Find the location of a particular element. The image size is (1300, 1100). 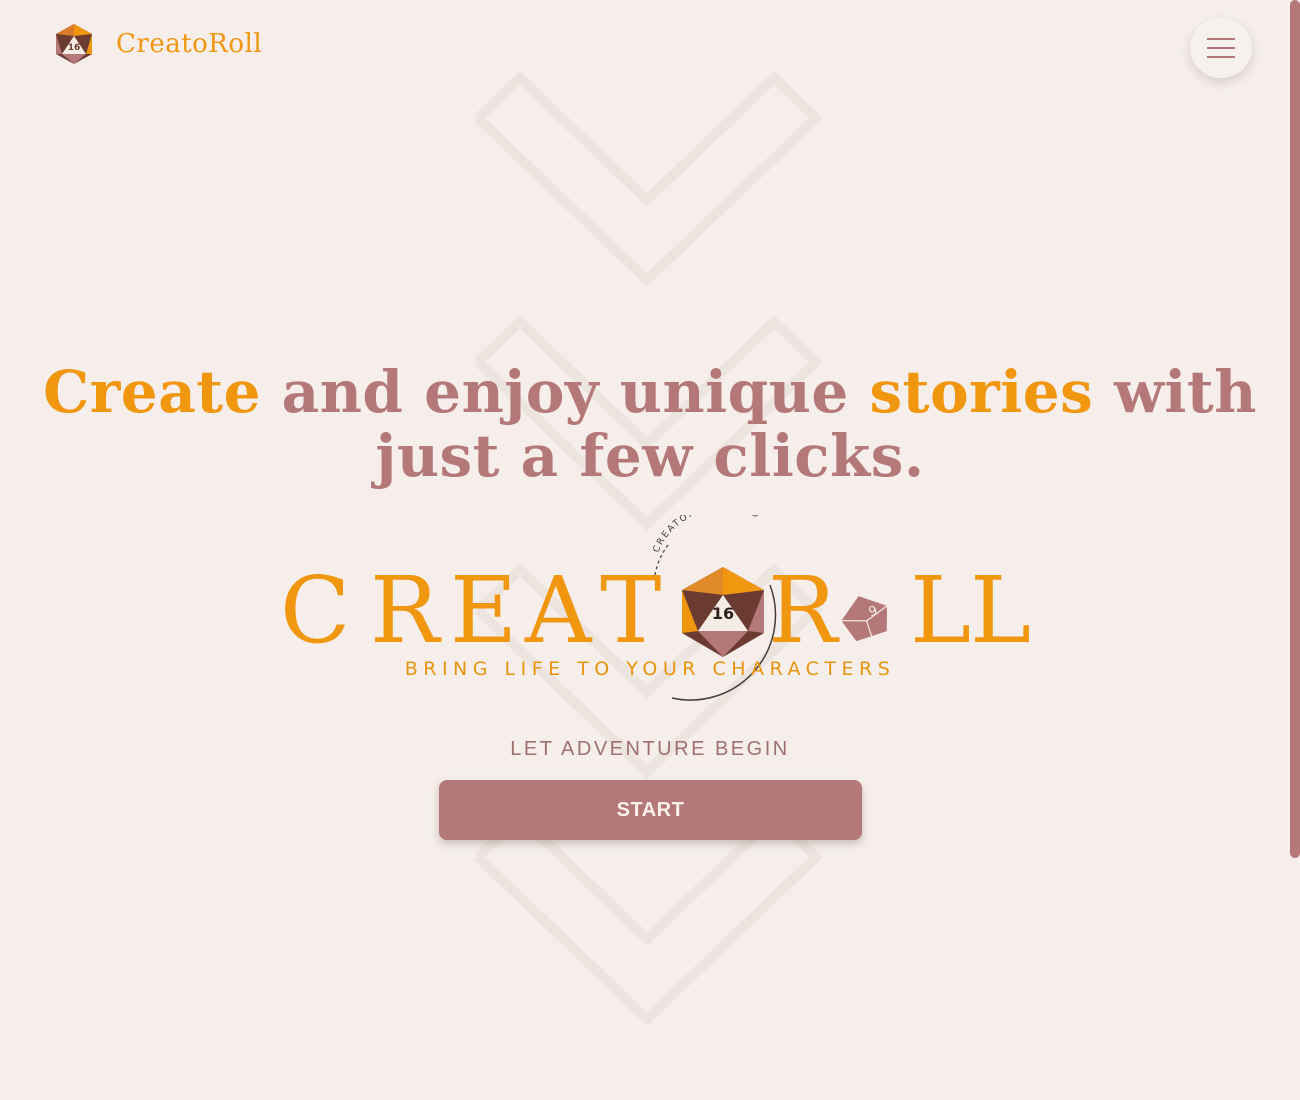

brand-name: CreatoRoll is located at coordinates (189, 44).